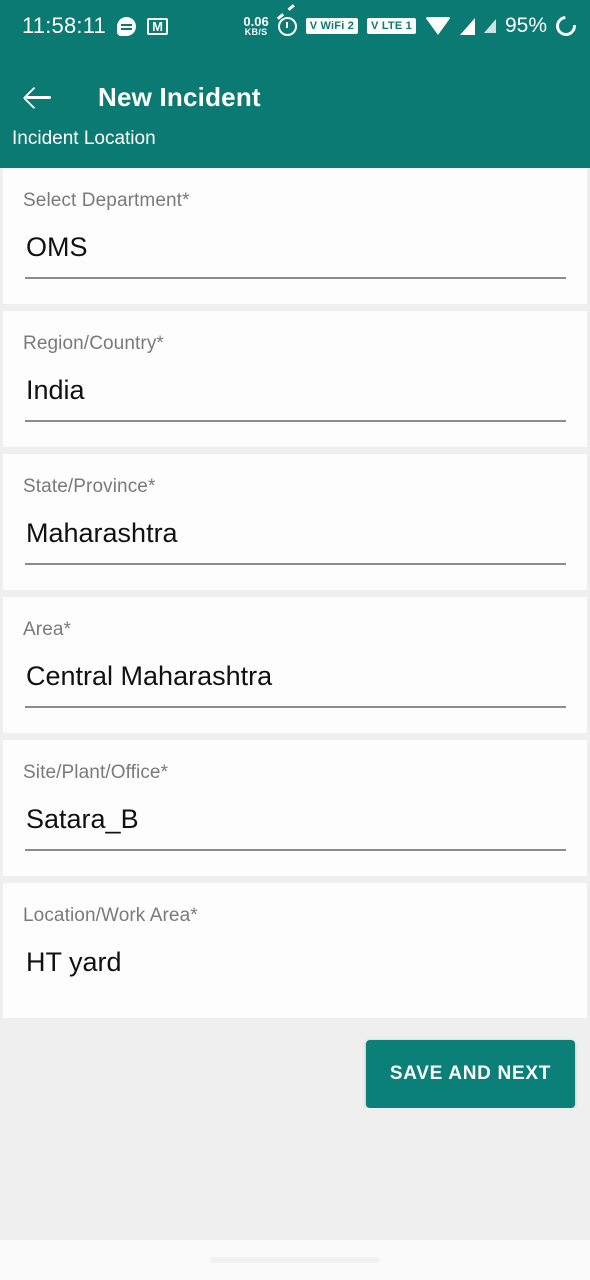 This screenshot has width=590, height=1280. What do you see at coordinates (102, 533) in the screenshot?
I see `field-value: Maharashtra` at bounding box center [102, 533].